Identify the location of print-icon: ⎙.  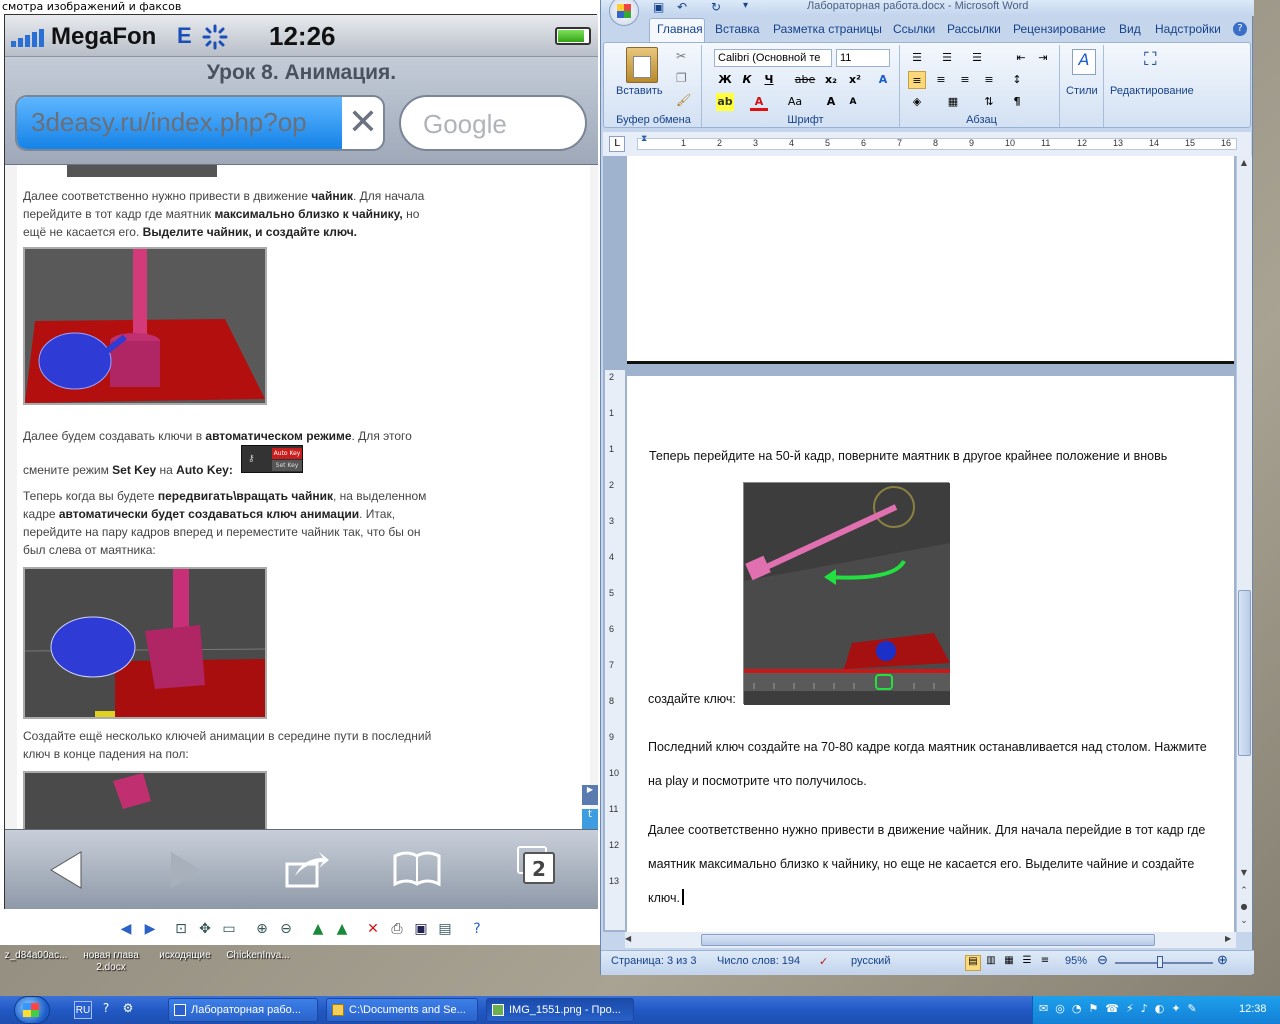
(397, 929).